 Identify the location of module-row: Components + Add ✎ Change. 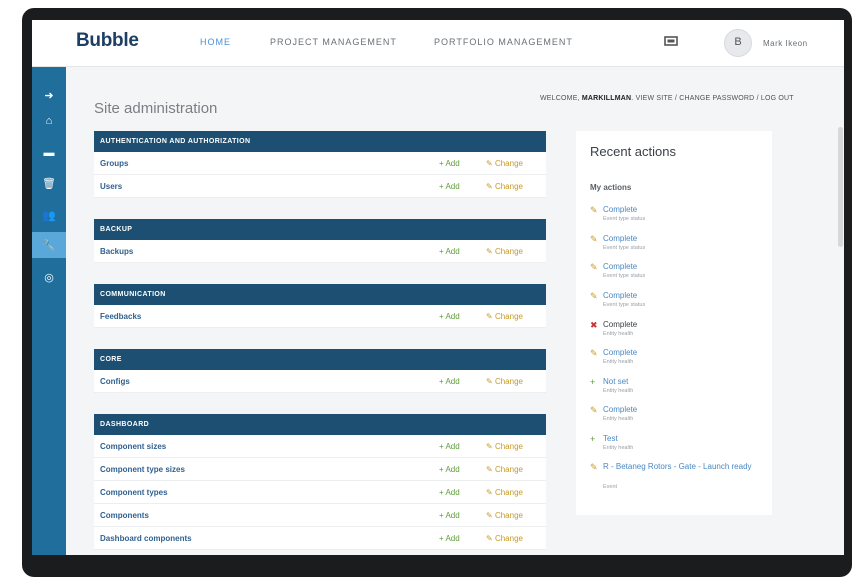
(320, 515).